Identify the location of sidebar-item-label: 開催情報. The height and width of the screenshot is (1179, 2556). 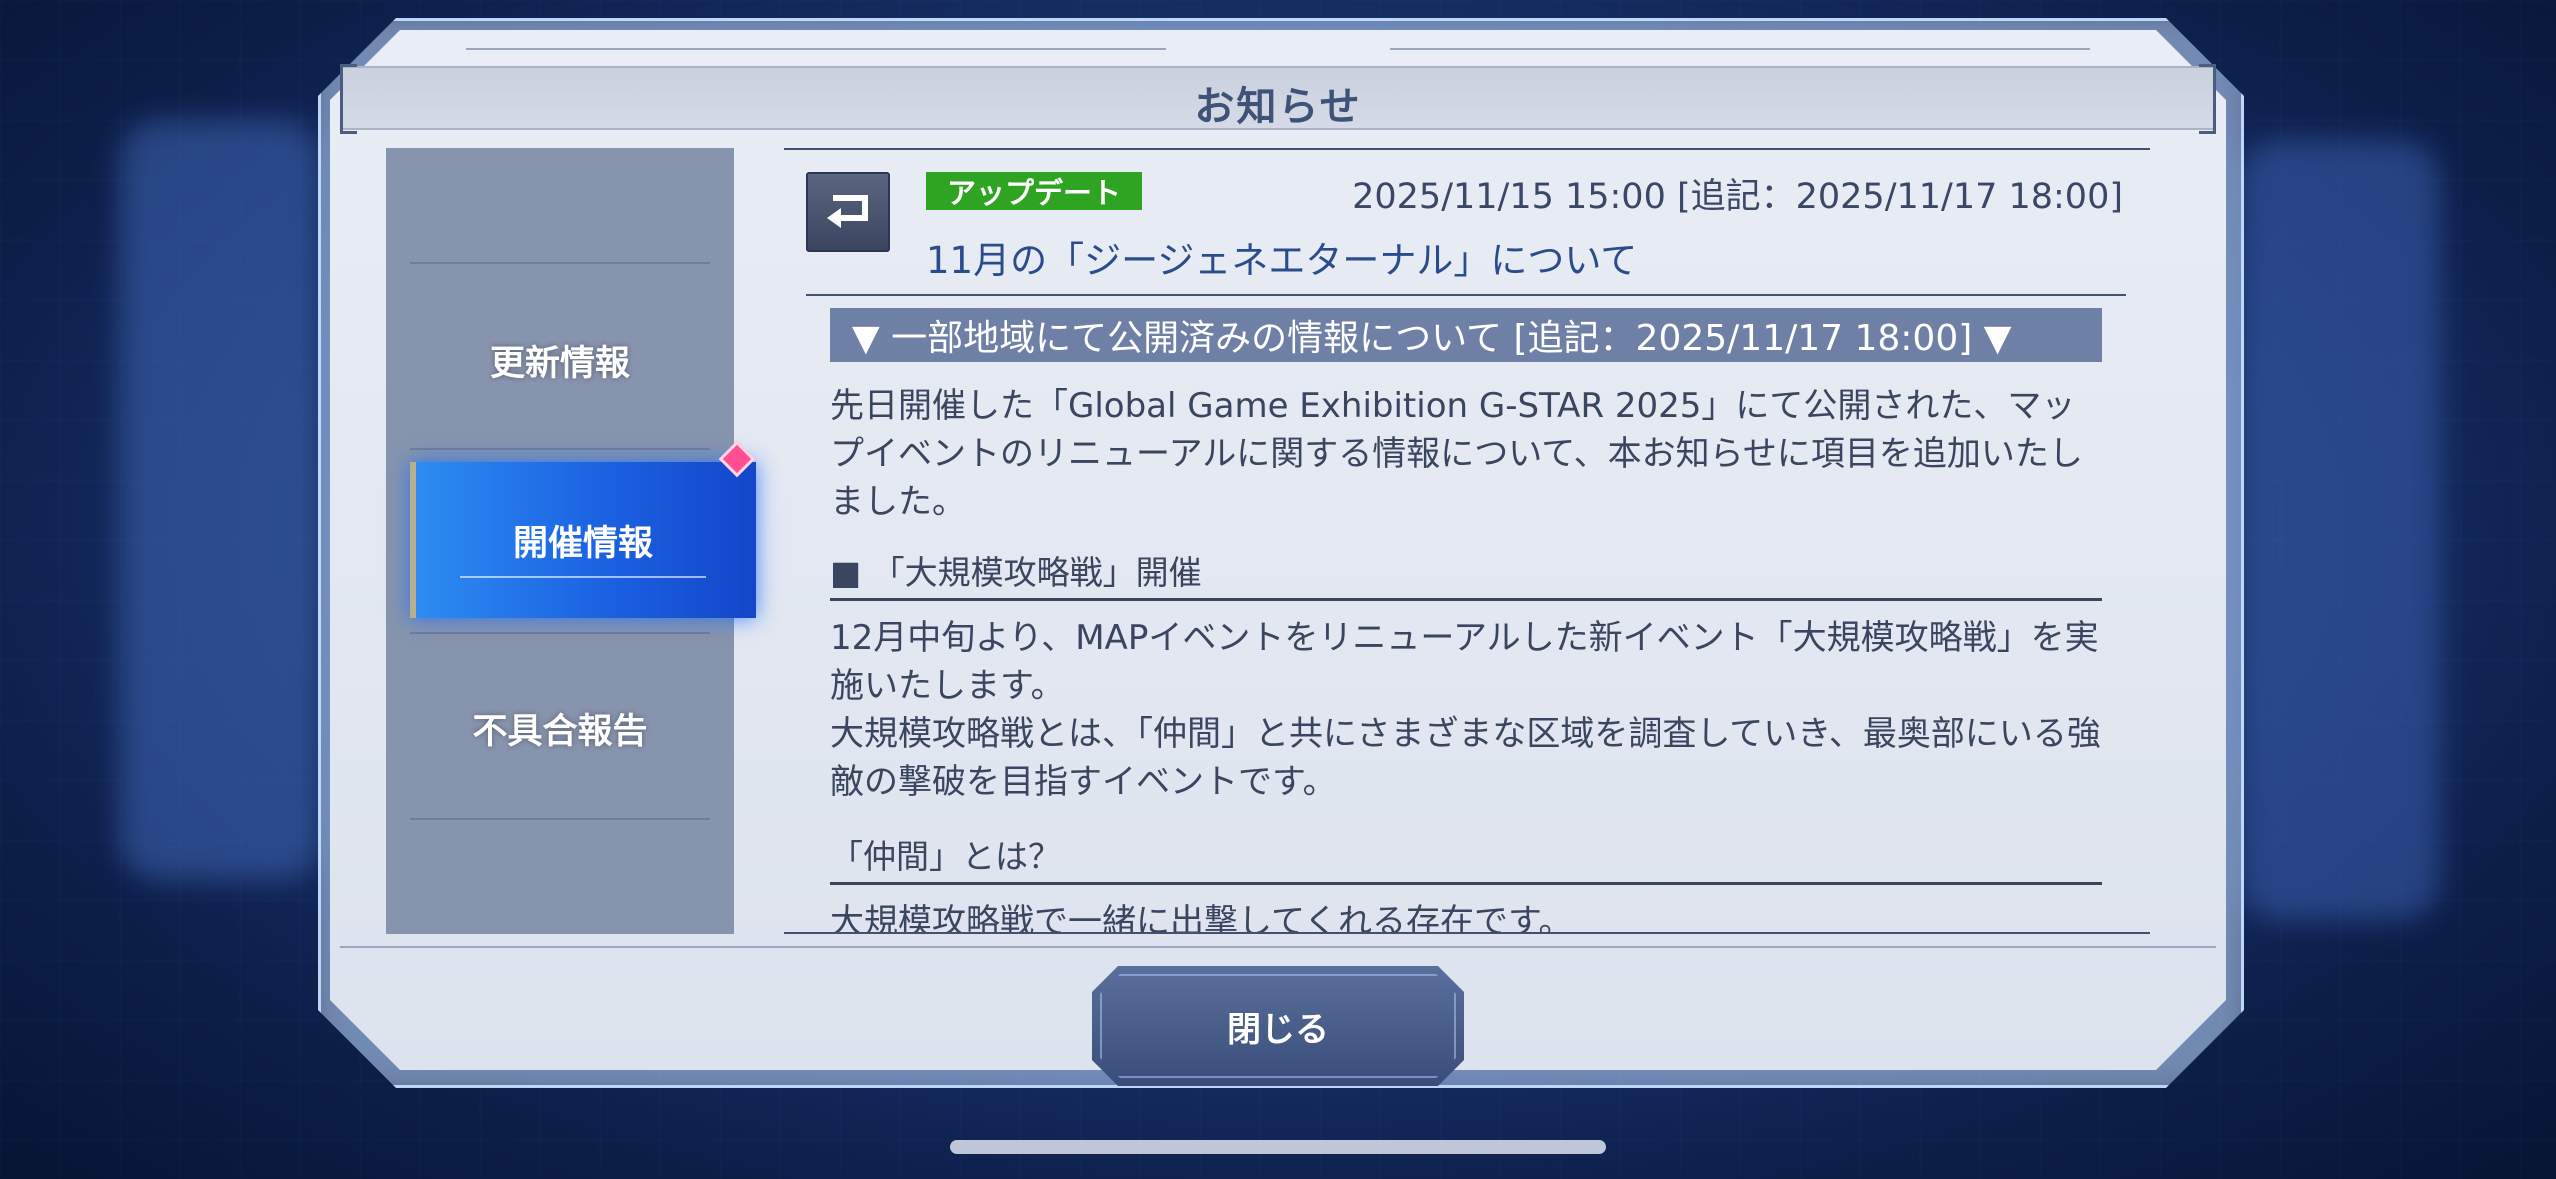
(582, 543).